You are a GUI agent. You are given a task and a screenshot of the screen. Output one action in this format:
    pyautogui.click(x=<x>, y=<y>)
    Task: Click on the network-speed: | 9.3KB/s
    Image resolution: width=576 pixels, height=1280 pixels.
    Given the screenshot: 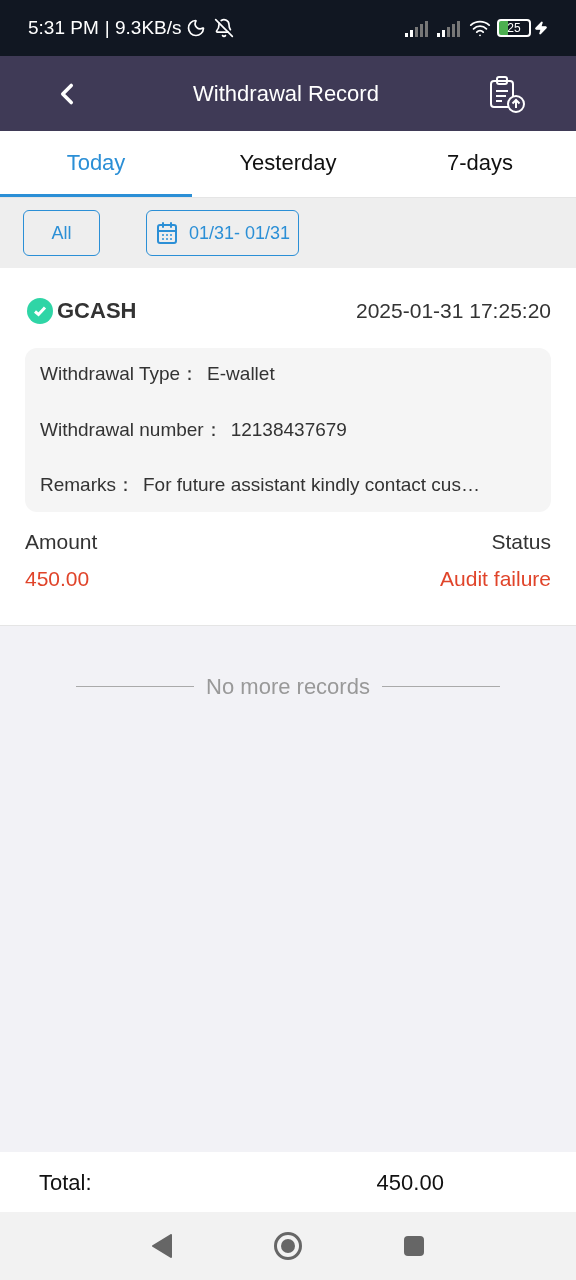 What is the action you would take?
    pyautogui.click(x=143, y=27)
    